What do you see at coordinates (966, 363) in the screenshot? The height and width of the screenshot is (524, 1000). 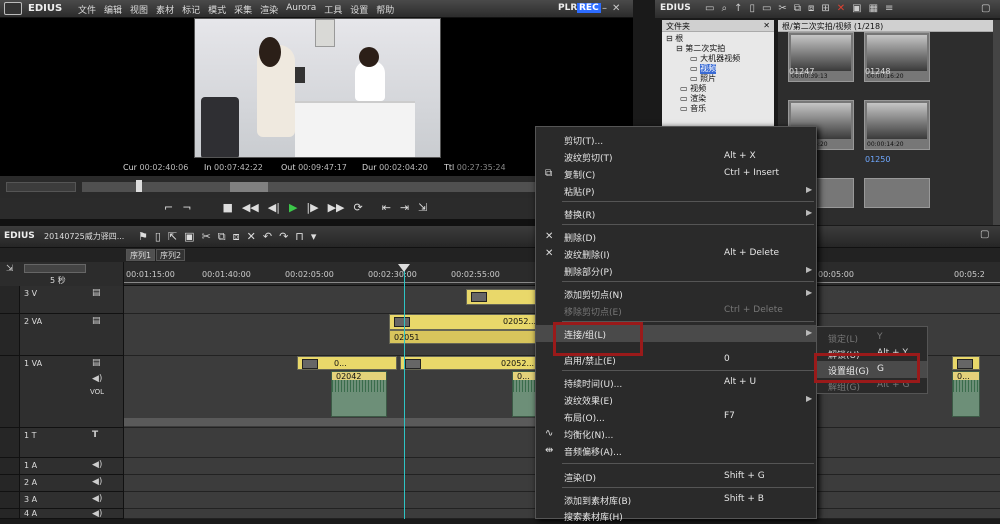 I see `timeline-clip-1va-right` at bounding box center [966, 363].